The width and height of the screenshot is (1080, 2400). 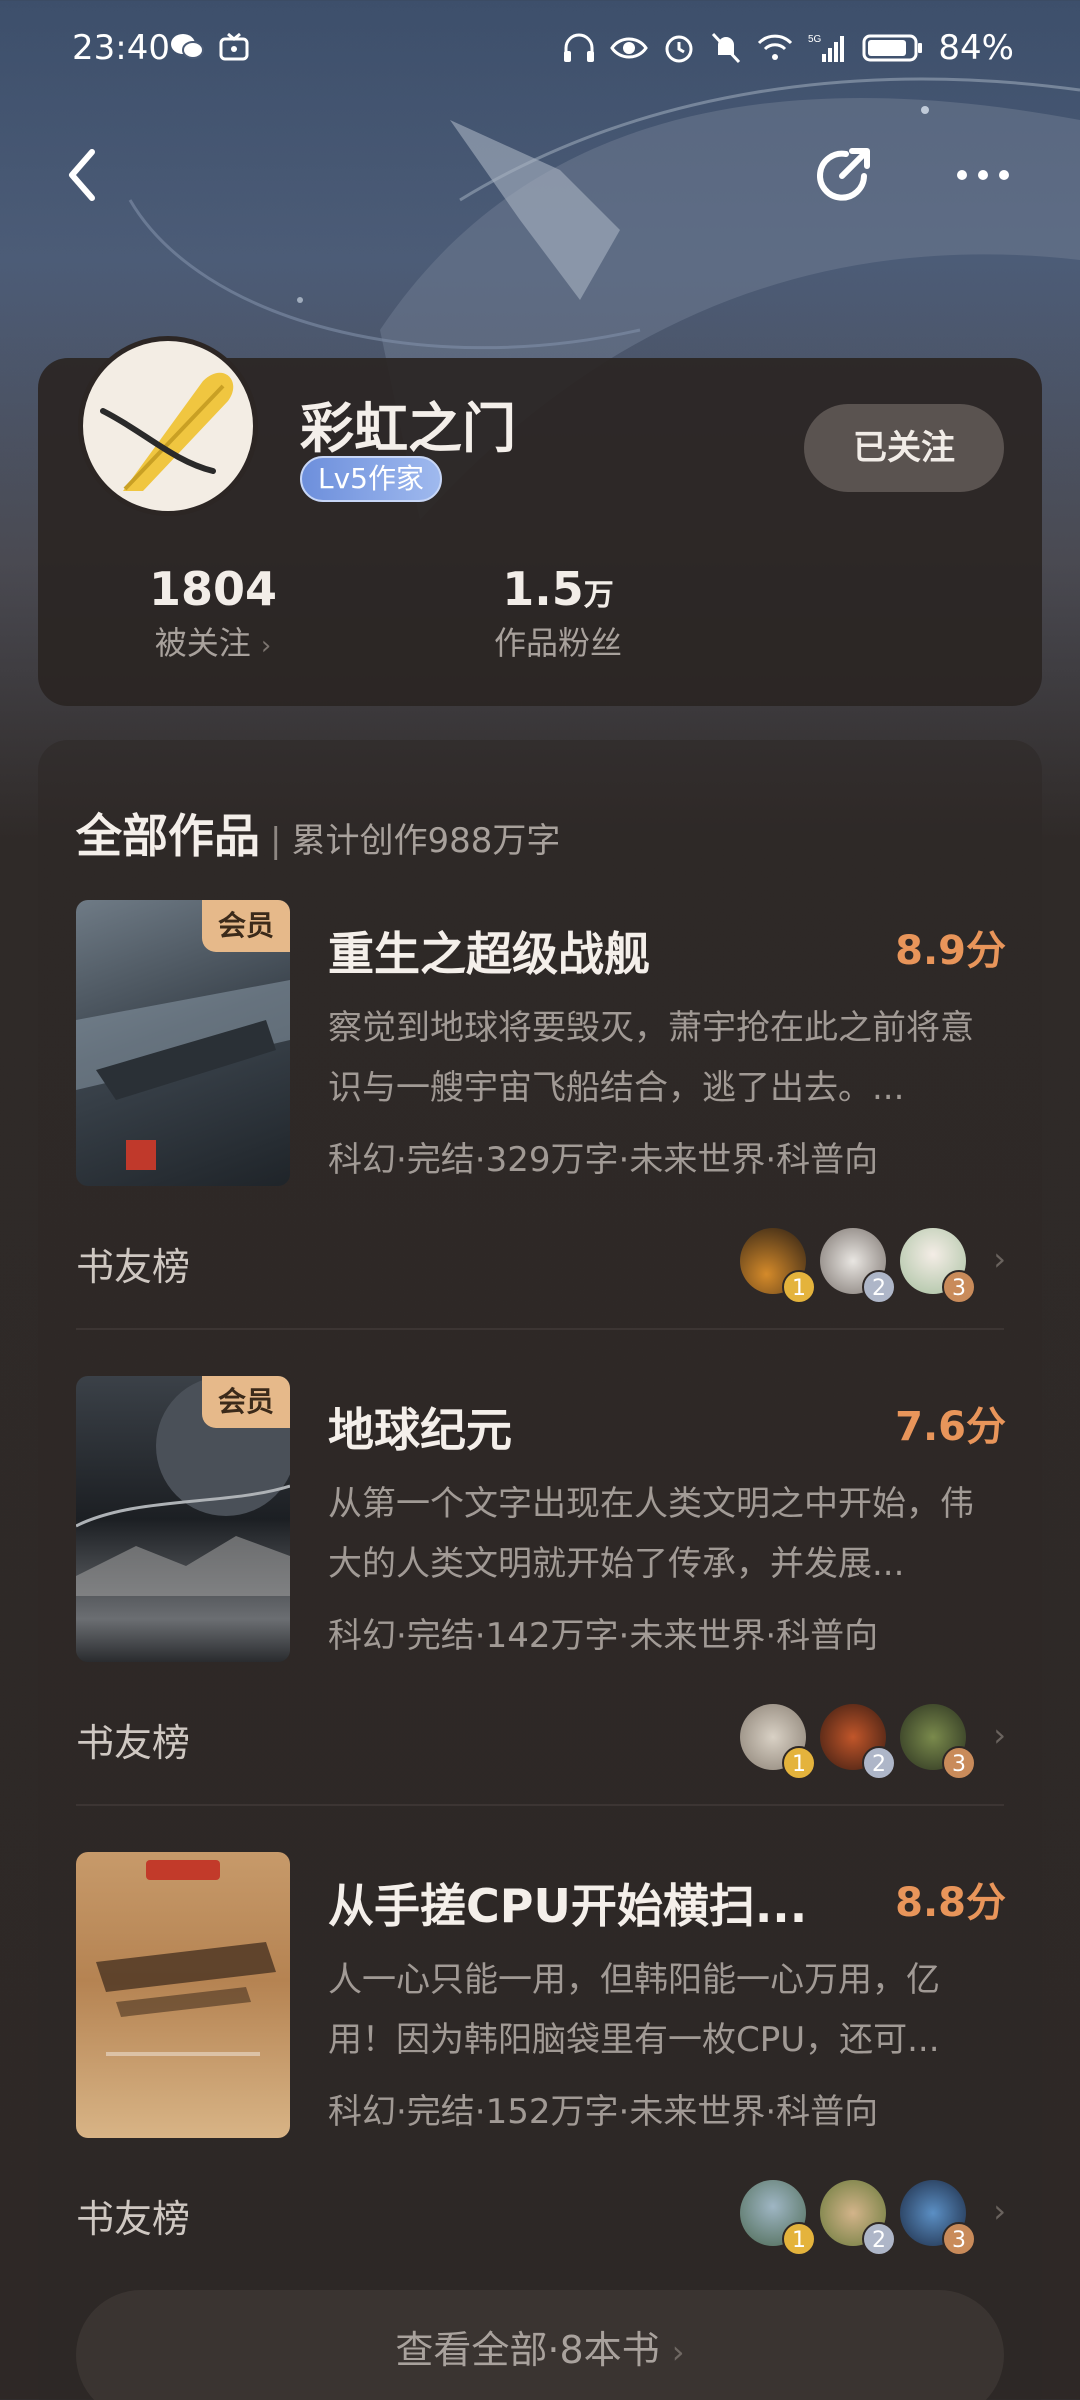 What do you see at coordinates (950, 951) in the screenshot?
I see `book-score: 8.9分` at bounding box center [950, 951].